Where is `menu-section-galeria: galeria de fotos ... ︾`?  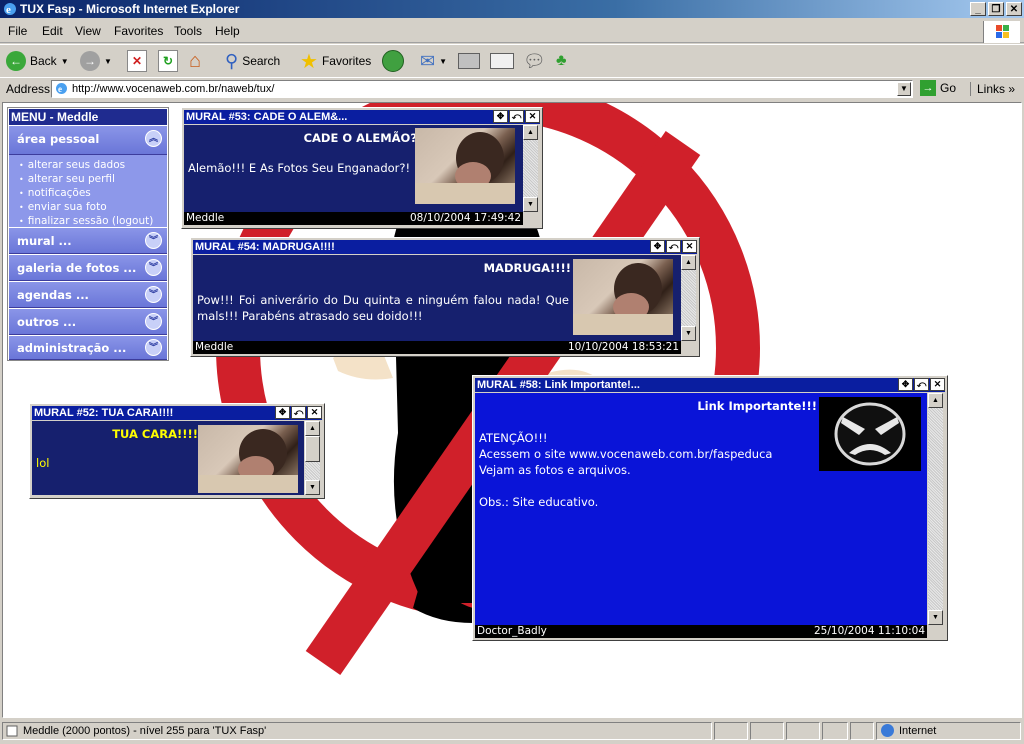 menu-section-galeria: galeria de fotos ... ︾ is located at coordinates (88, 268).